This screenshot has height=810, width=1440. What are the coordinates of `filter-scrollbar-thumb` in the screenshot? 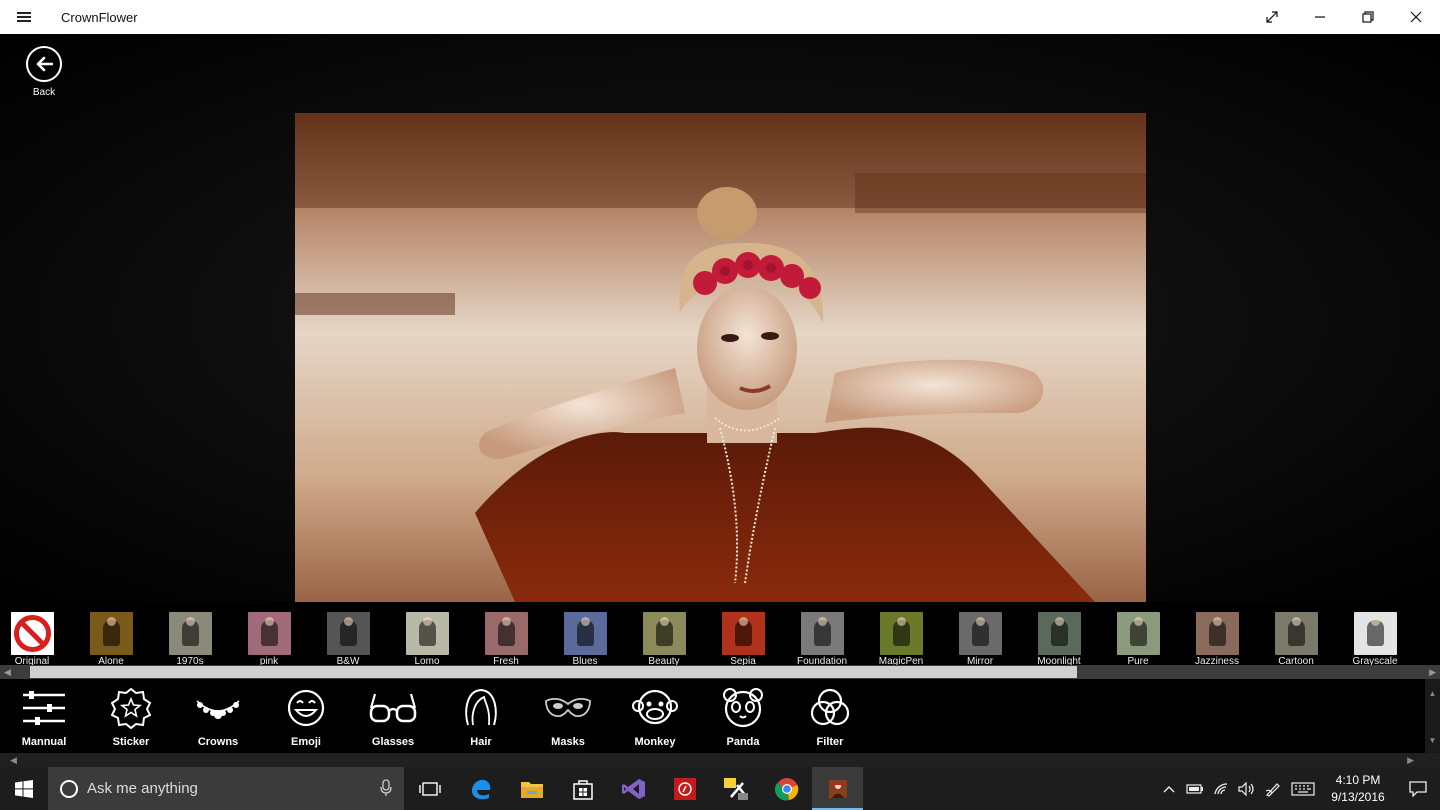 It's located at (553, 672).